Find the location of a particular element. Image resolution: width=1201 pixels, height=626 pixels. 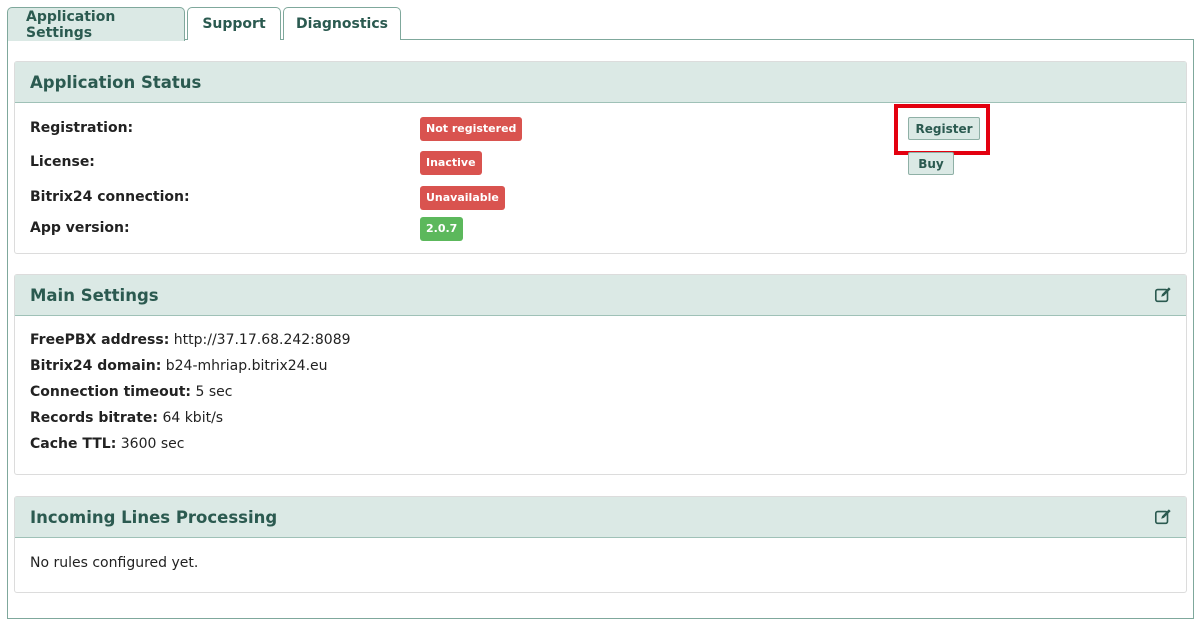

registration-status-badge: Not registered is located at coordinates (471, 129).